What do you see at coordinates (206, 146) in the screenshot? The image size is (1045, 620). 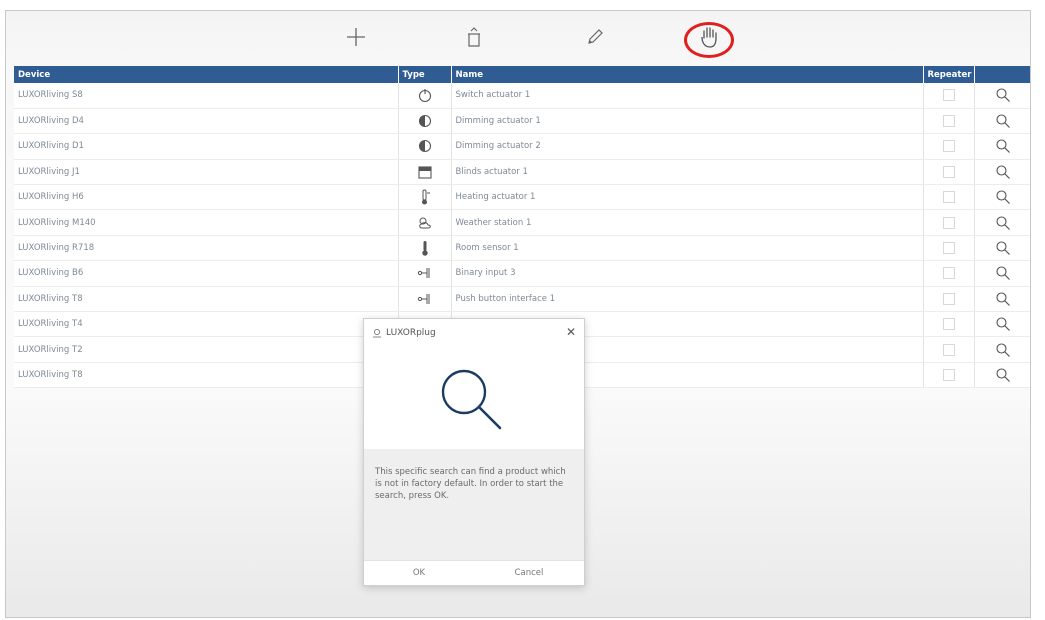 I see `device-cell: LUXORliving D1` at bounding box center [206, 146].